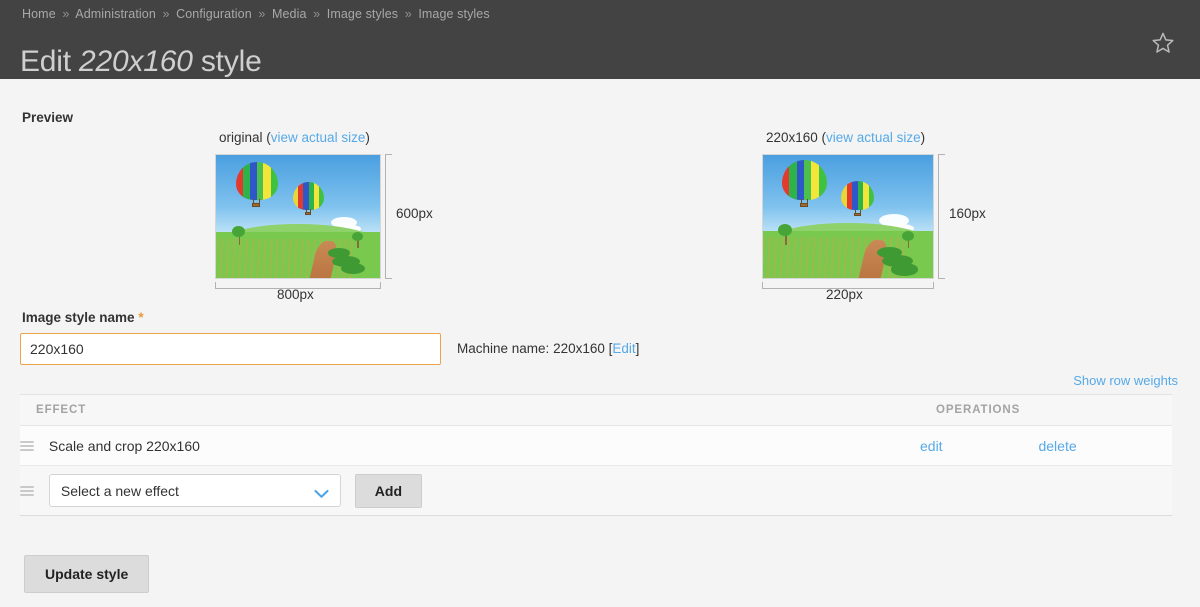 The width and height of the screenshot is (1200, 607). Describe the element at coordinates (78, 317) in the screenshot. I see `image-style-name-label-text: Image style name` at that location.